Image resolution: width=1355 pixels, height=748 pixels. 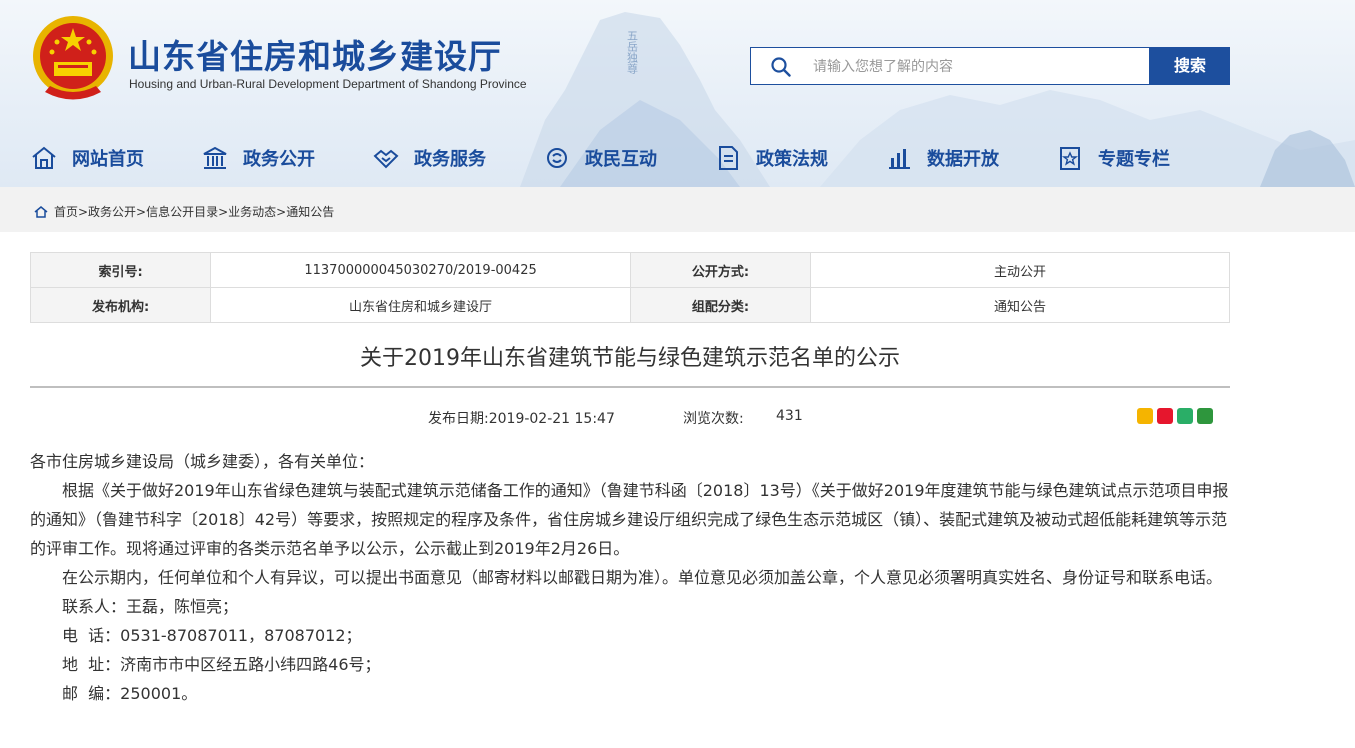 What do you see at coordinates (557, 158) in the screenshot?
I see `interaction-icon` at bounding box center [557, 158].